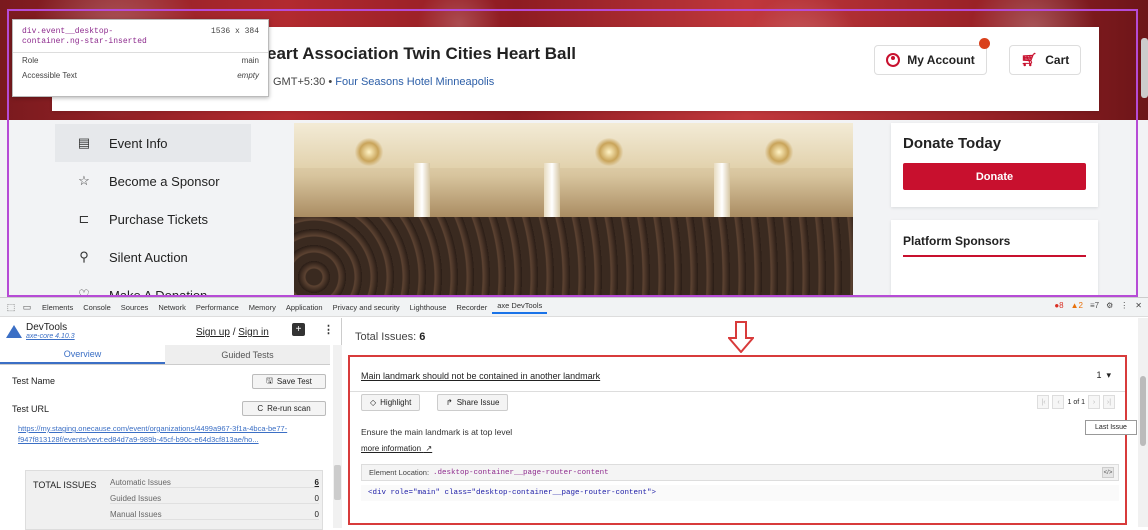 Image resolution: width=1148 pixels, height=530 pixels. Describe the element at coordinates (153, 181) in the screenshot. I see `nav-item-become-sponsor: ☆ Become a Sponsor` at that location.